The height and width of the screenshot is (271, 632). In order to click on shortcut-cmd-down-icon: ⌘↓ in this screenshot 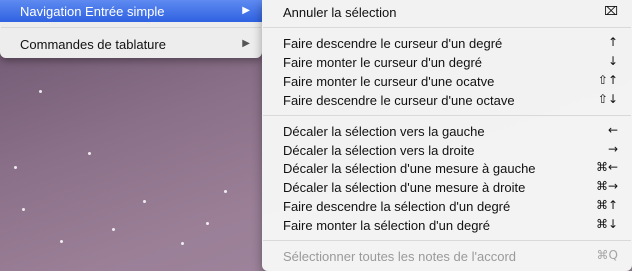, I will do `click(606, 224)`.